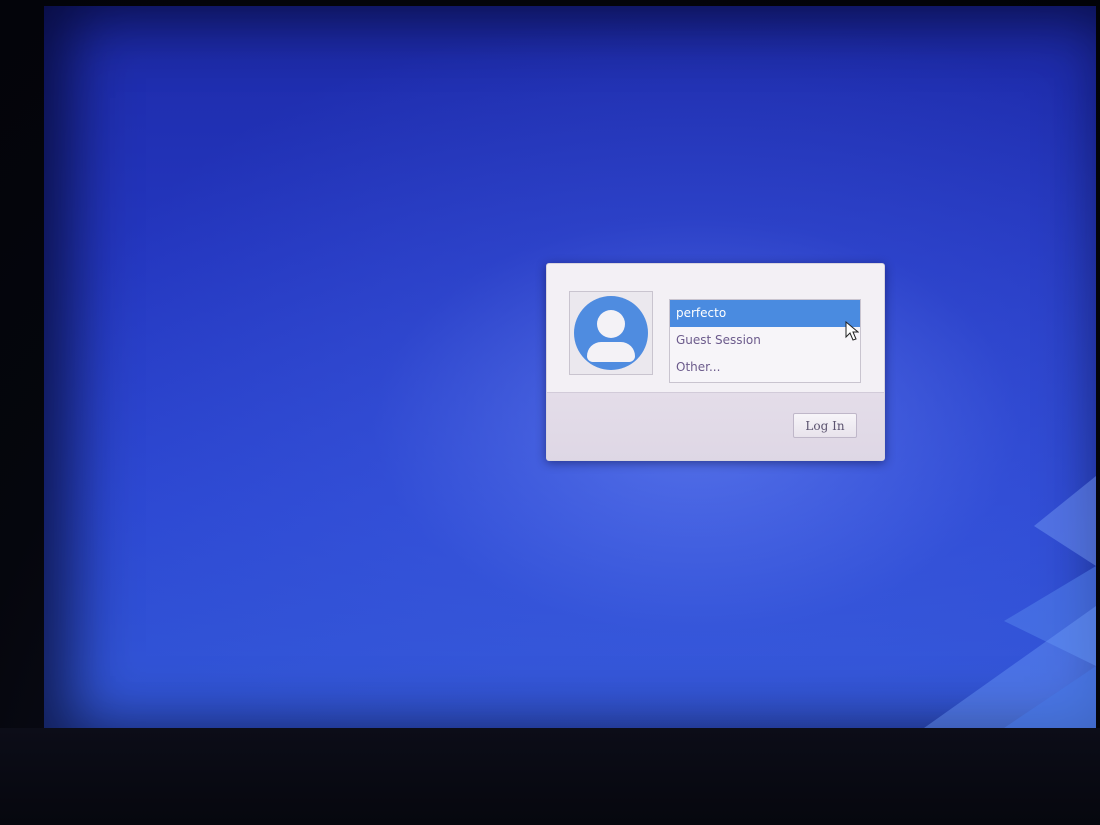  I want to click on login-dialog: perfecto Guest Session Other... Log In, so click(715, 362).